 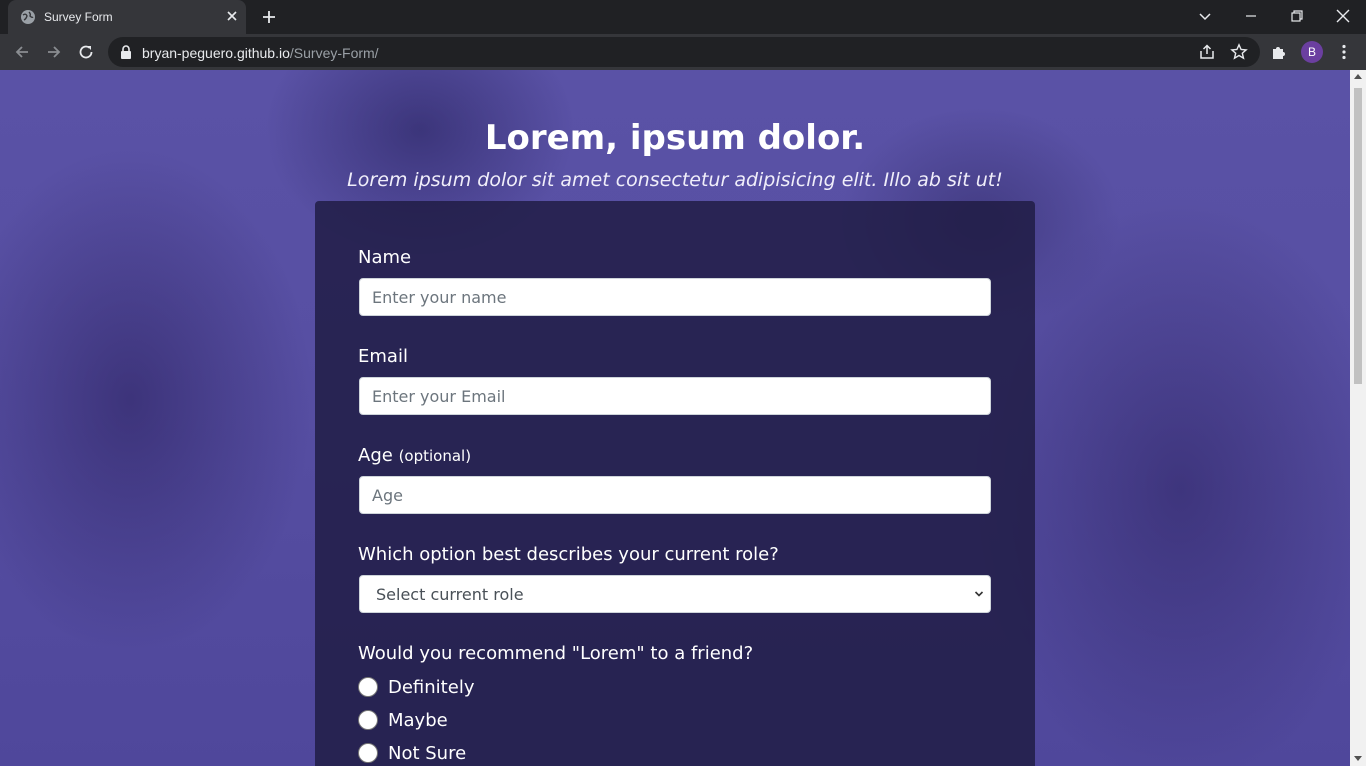 I want to click on lock-icon, so click(x=126, y=52).